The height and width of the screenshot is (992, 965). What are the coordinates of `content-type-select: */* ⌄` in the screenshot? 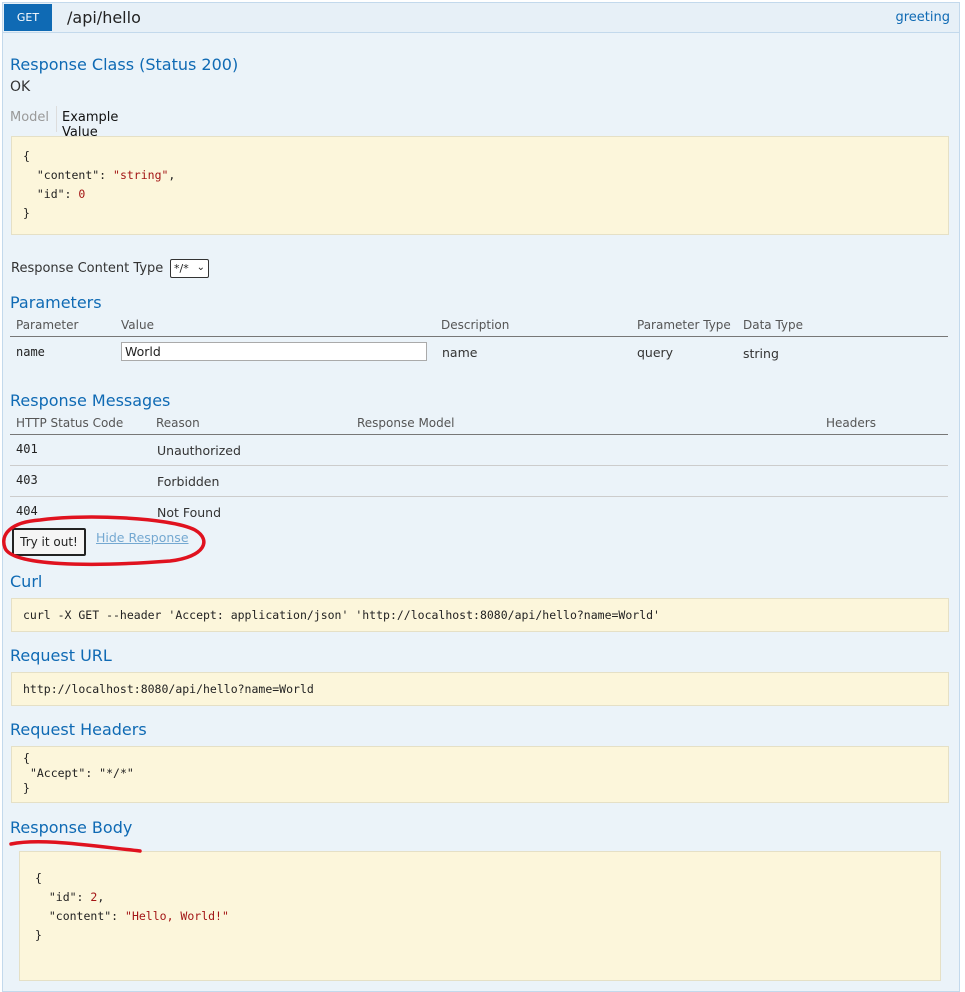 It's located at (189, 268).